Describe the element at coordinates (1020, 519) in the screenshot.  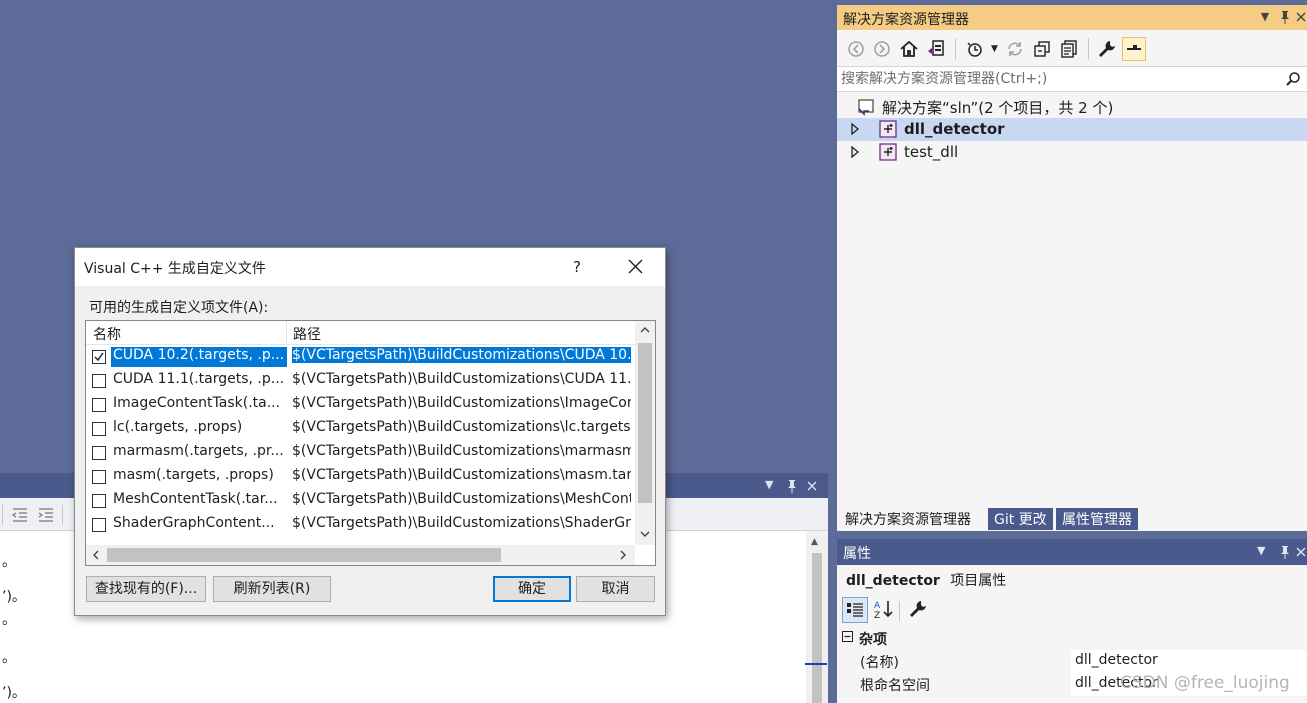
I see `tab-git-changes: Git 更改` at that location.